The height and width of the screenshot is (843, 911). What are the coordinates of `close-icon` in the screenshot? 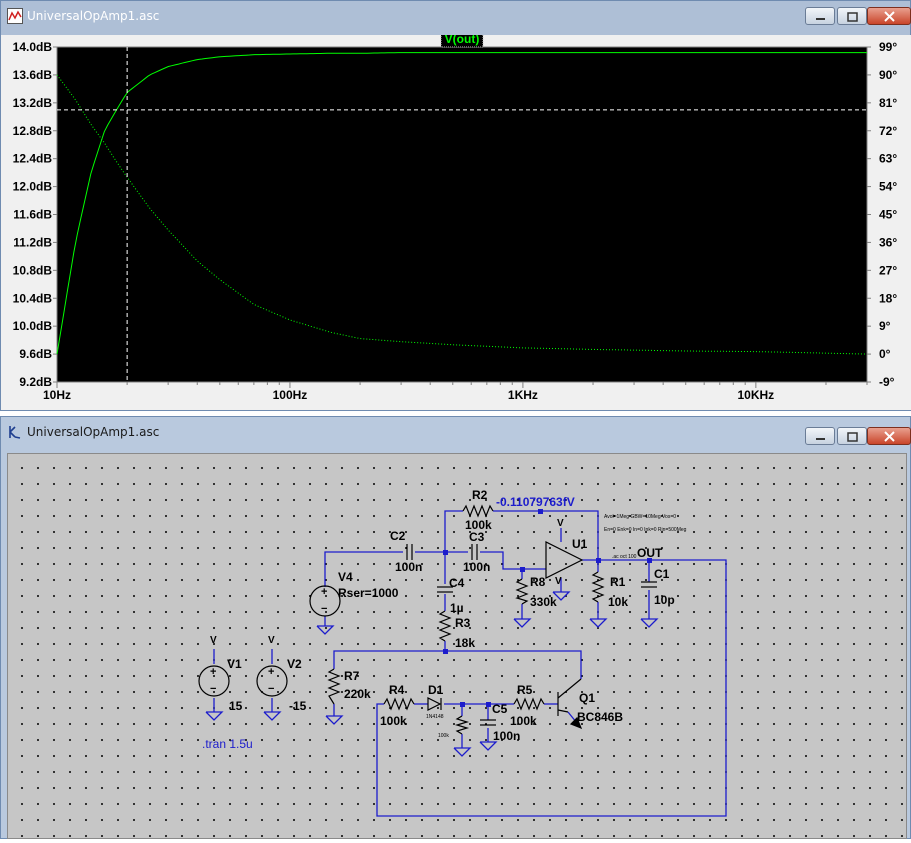 It's located at (889, 16).